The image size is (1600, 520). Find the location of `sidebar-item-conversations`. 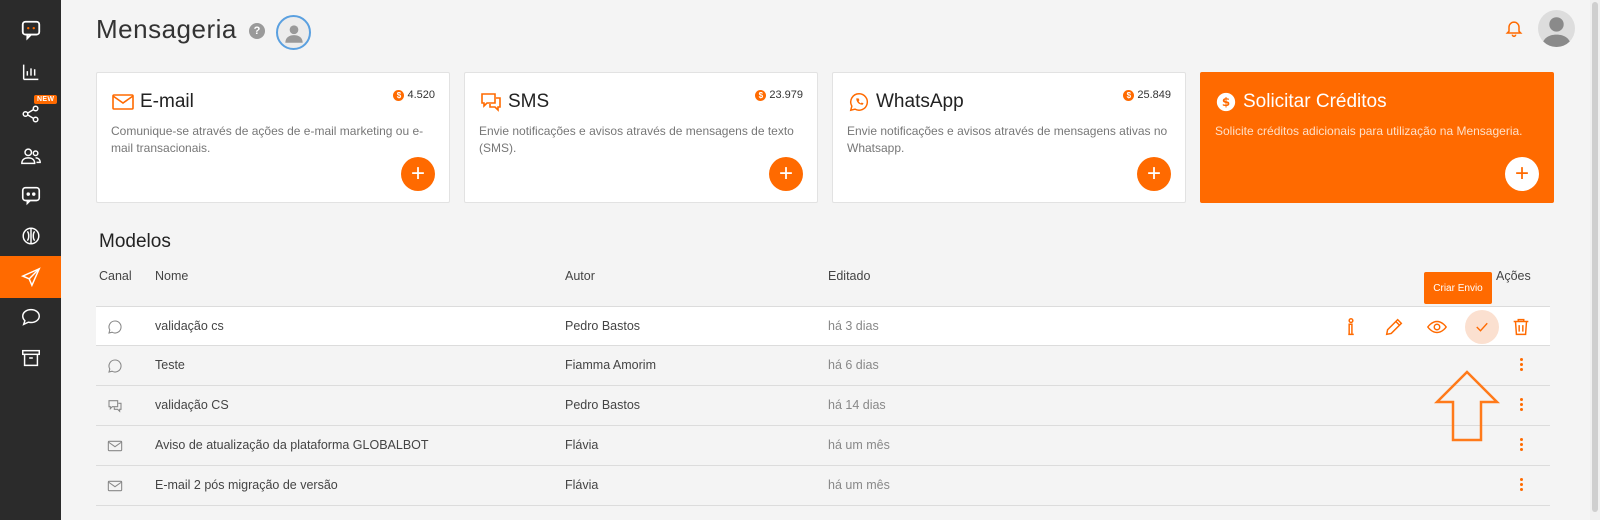

sidebar-item-conversations is located at coordinates (30, 317).